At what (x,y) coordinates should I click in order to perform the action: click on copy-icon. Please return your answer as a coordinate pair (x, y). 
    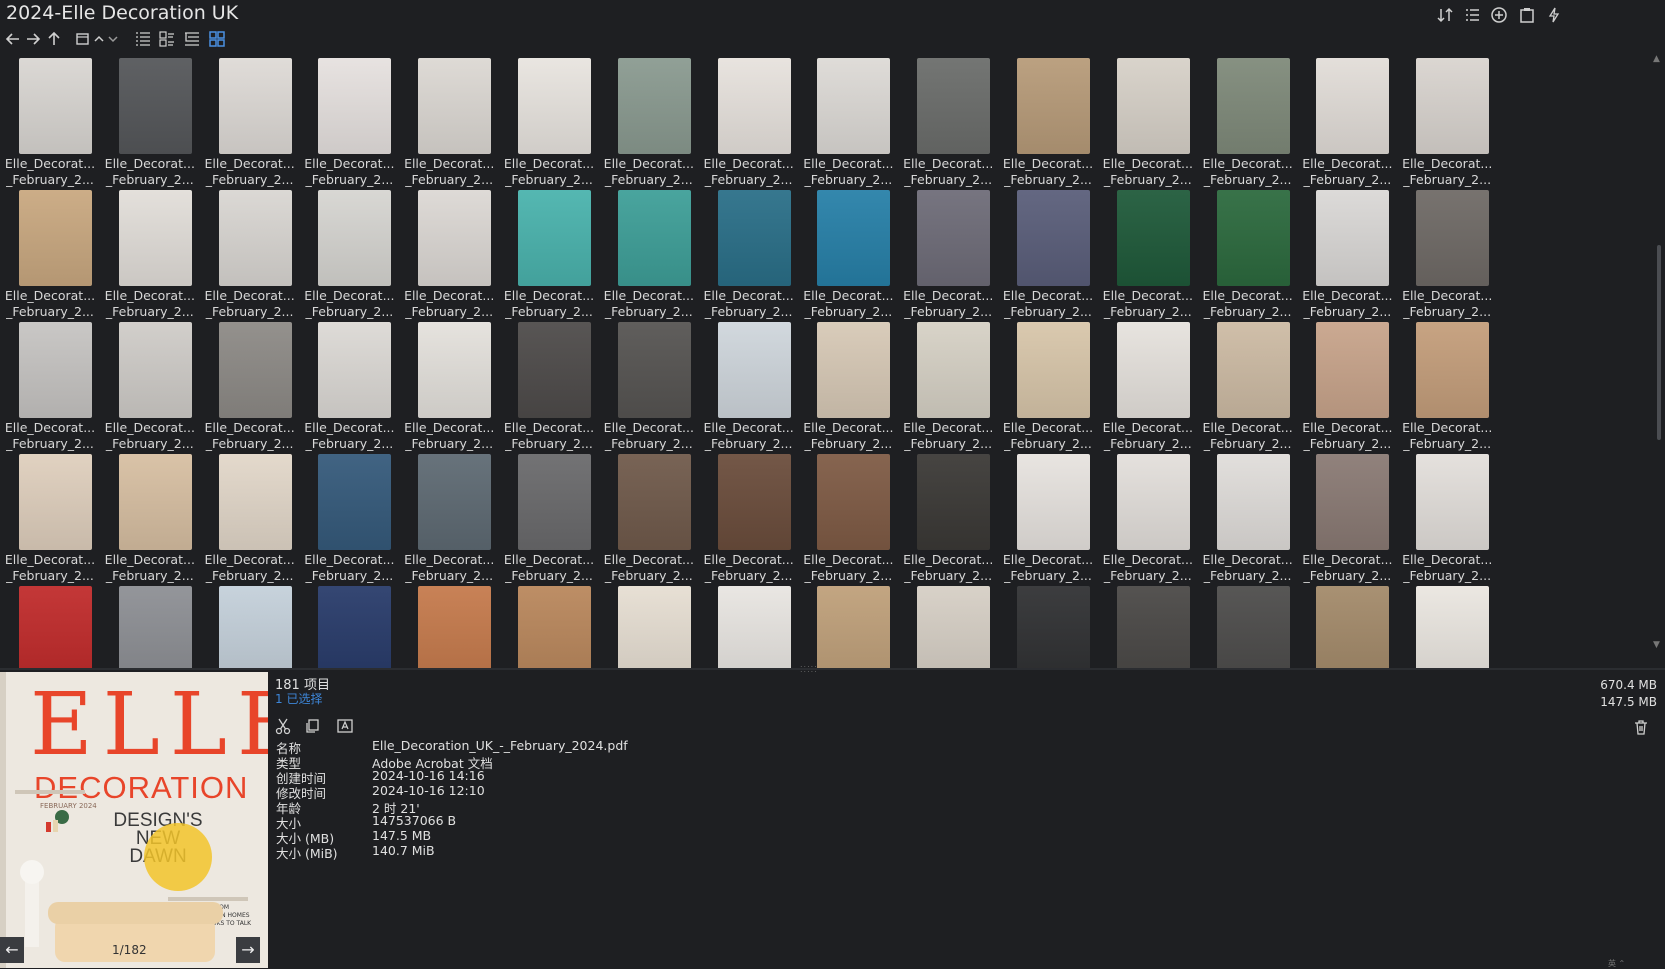
    Looking at the image, I should click on (312, 726).